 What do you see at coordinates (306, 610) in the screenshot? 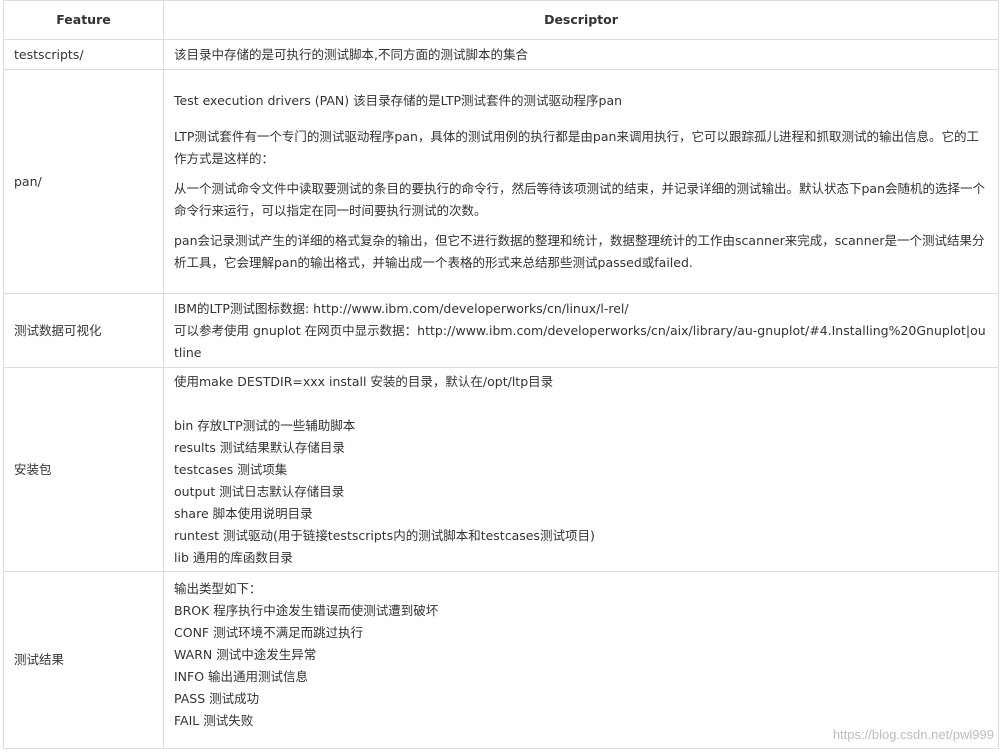
I see `results-item-brok: BROK 程序执行中途发生错误而使测试遭到破坏` at bounding box center [306, 610].